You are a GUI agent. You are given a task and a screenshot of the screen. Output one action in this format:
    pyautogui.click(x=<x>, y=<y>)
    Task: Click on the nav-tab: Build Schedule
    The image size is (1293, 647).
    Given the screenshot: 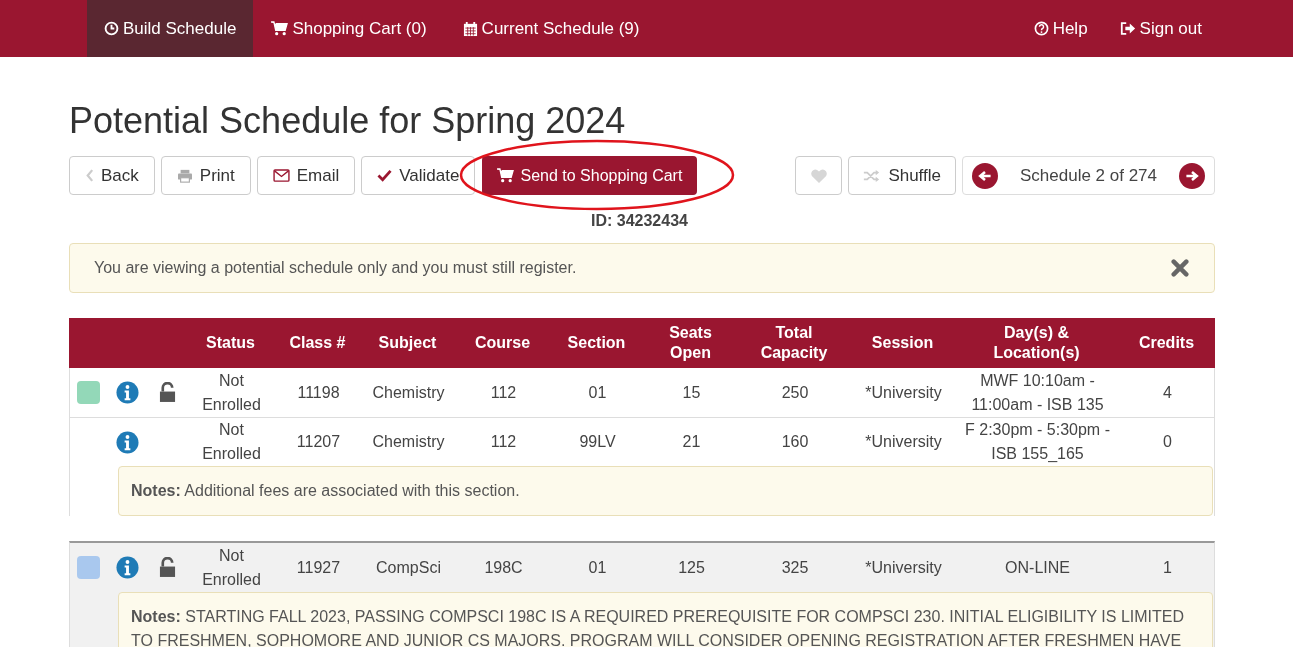 What is the action you would take?
    pyautogui.click(x=170, y=28)
    